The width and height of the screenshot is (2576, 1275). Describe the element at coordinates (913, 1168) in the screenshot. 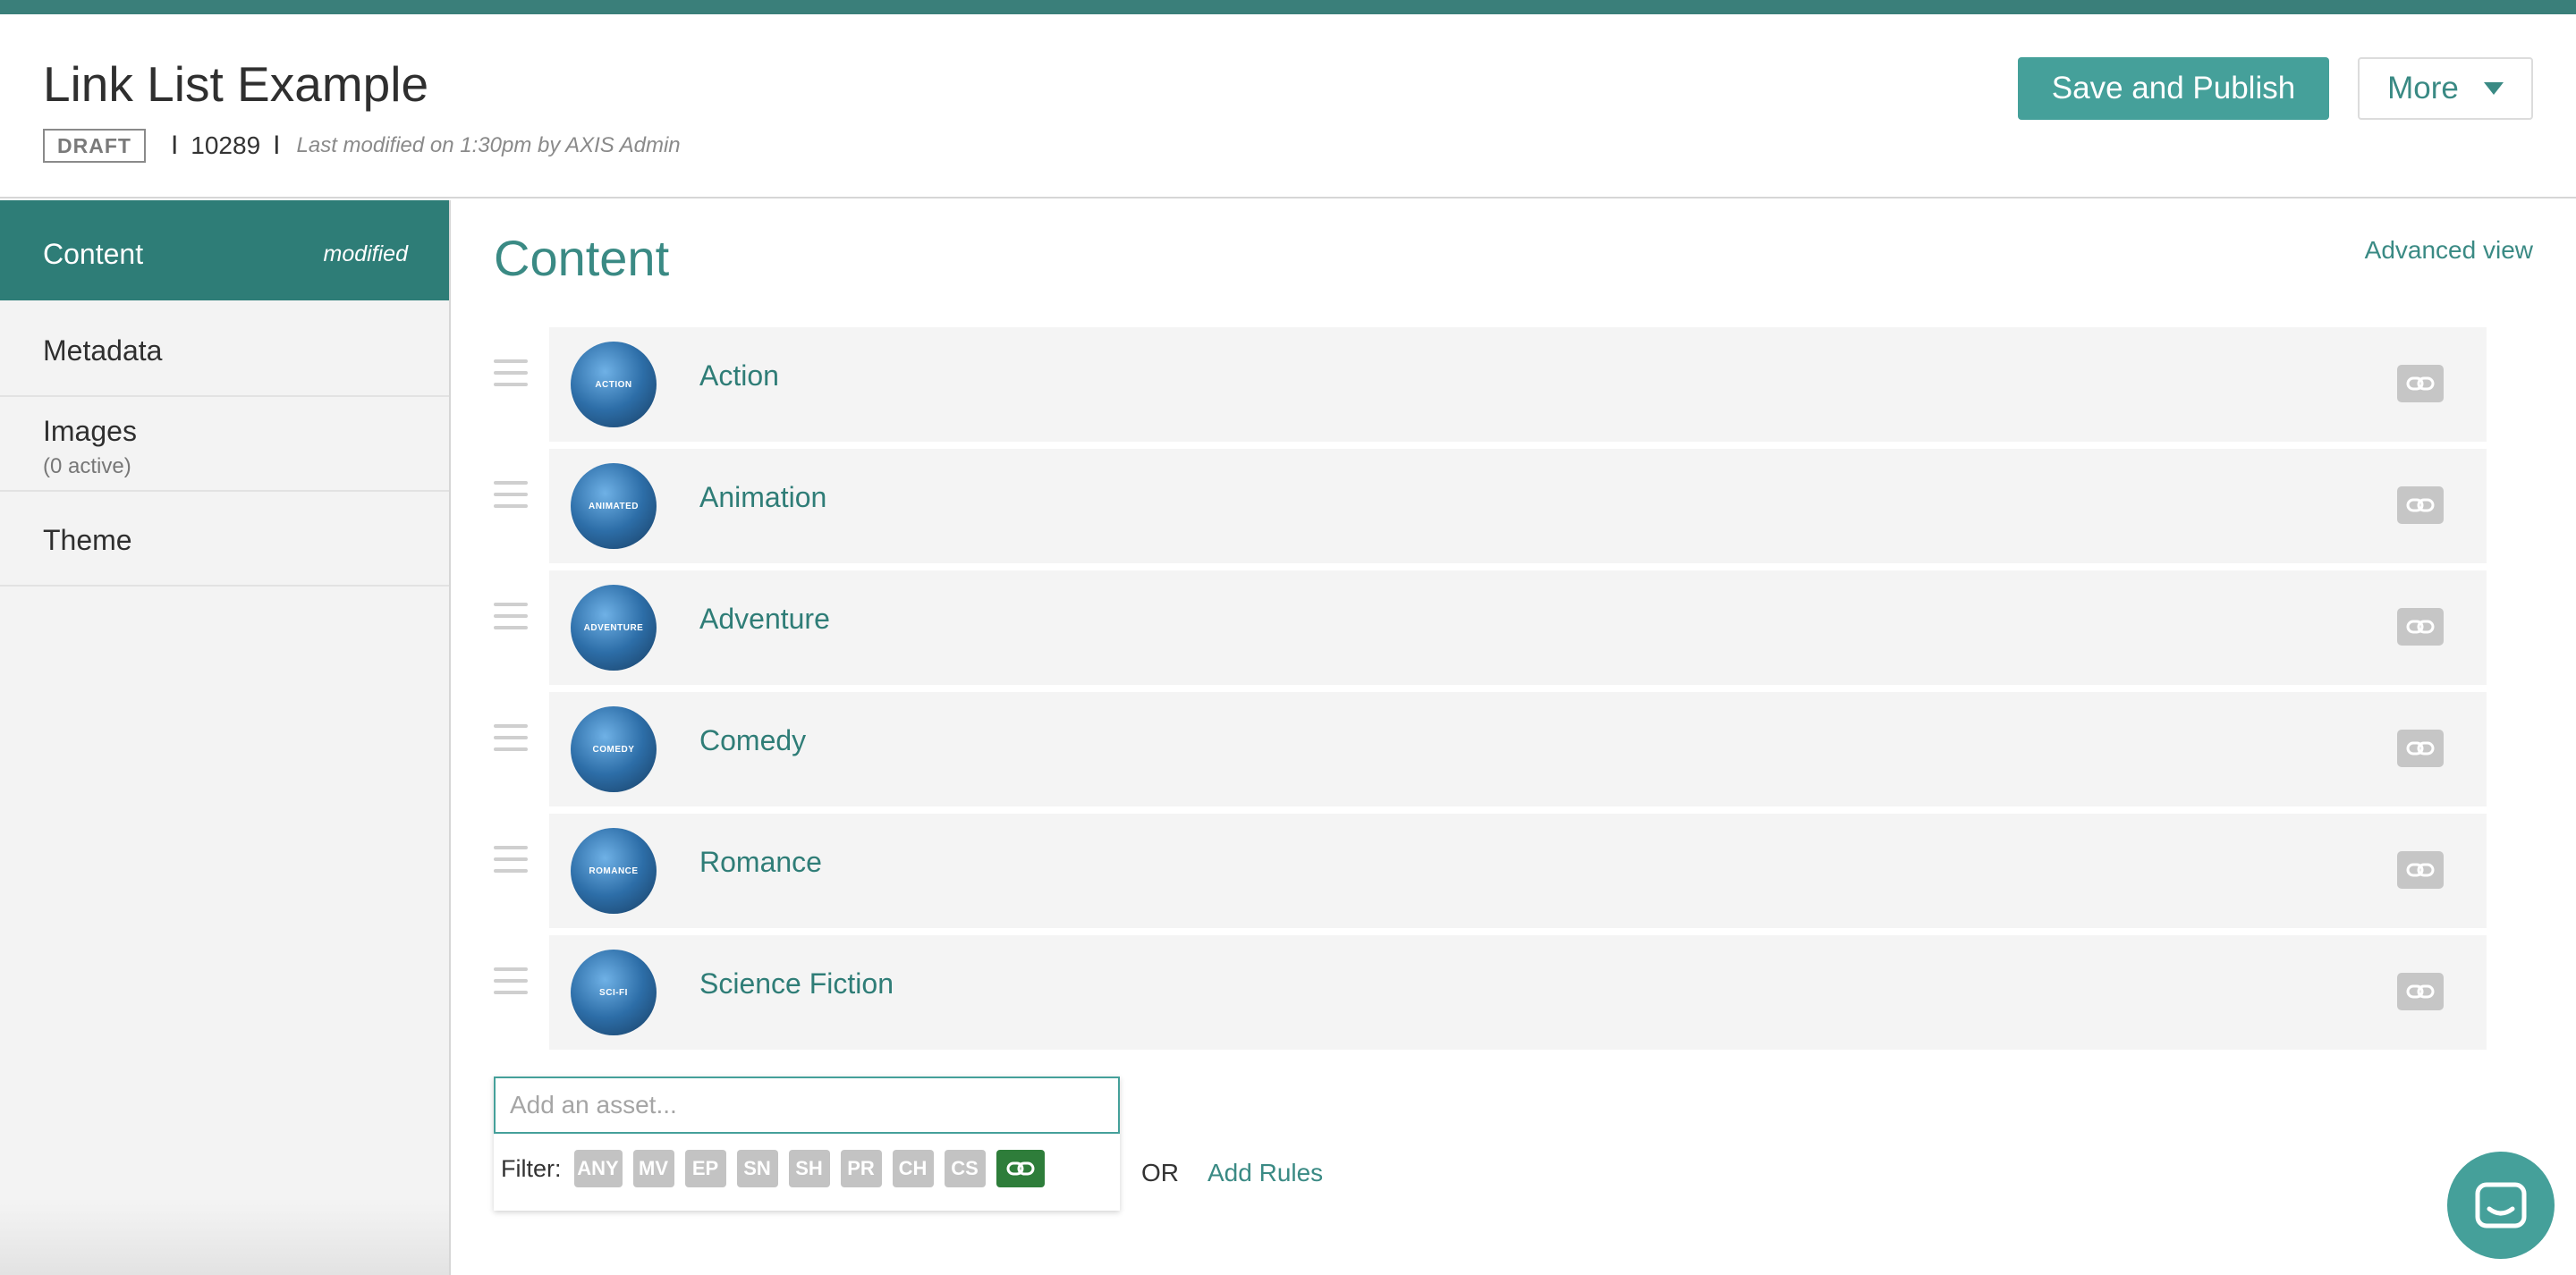

I see `filter-chip-ch: CH` at that location.